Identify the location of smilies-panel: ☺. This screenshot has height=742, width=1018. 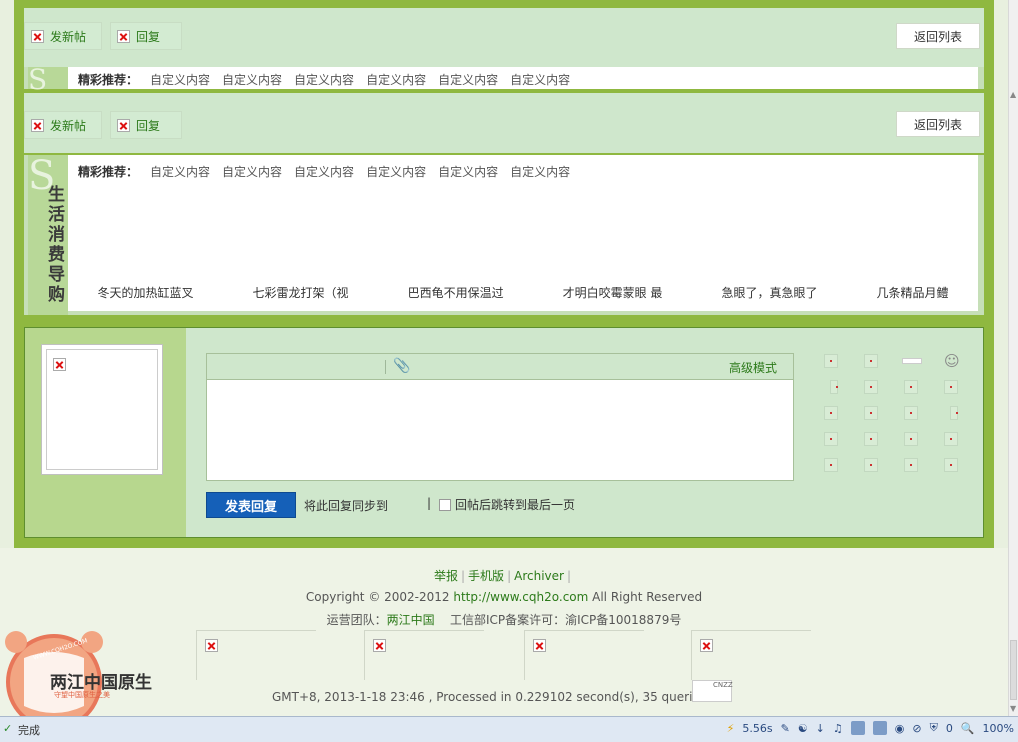
(897, 417).